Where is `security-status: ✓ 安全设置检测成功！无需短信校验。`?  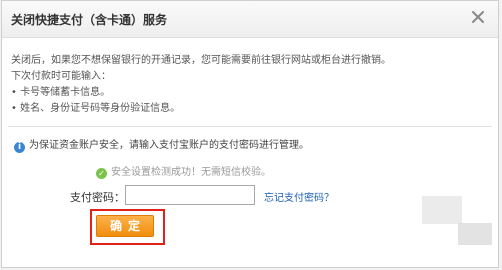 security-status: ✓ 安全设置检测成功！无需短信校验。 is located at coordinates (183, 171).